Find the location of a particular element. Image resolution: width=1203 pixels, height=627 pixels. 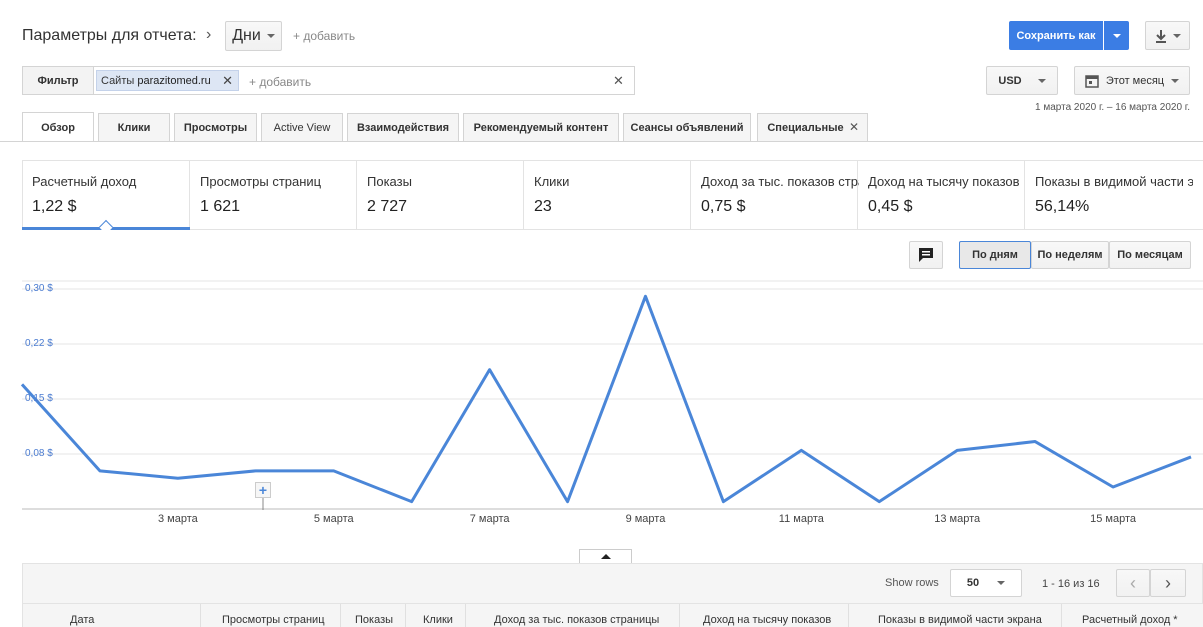

table-collapse-toggle is located at coordinates (605, 556).